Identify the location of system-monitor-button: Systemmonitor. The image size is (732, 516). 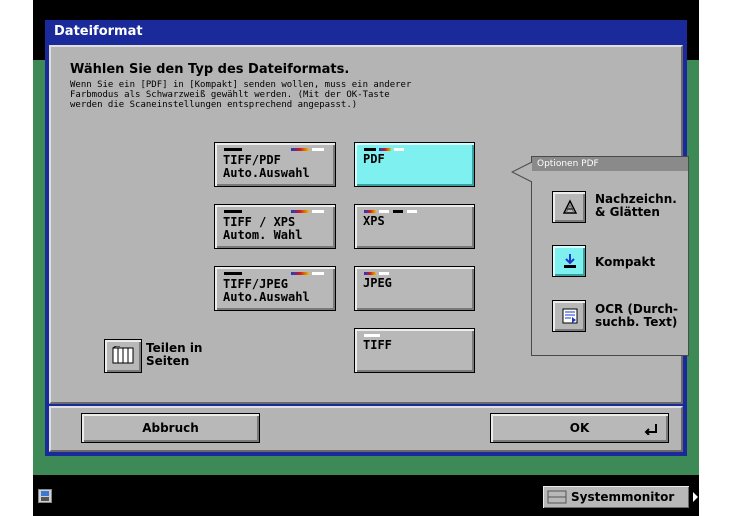
(616, 497).